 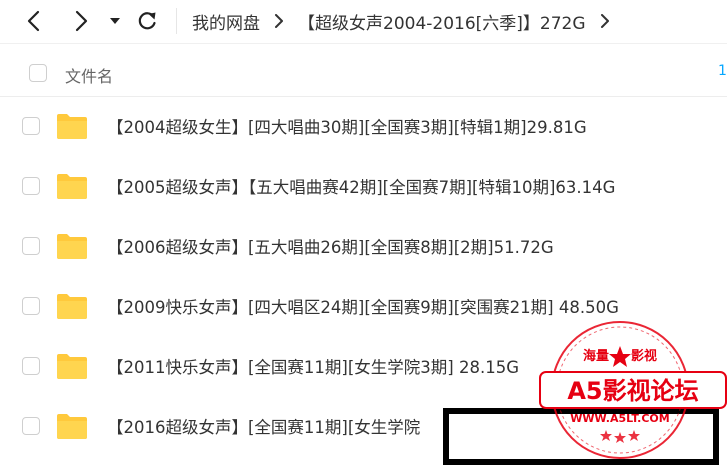 I want to click on caret-down-icon, so click(x=115, y=21).